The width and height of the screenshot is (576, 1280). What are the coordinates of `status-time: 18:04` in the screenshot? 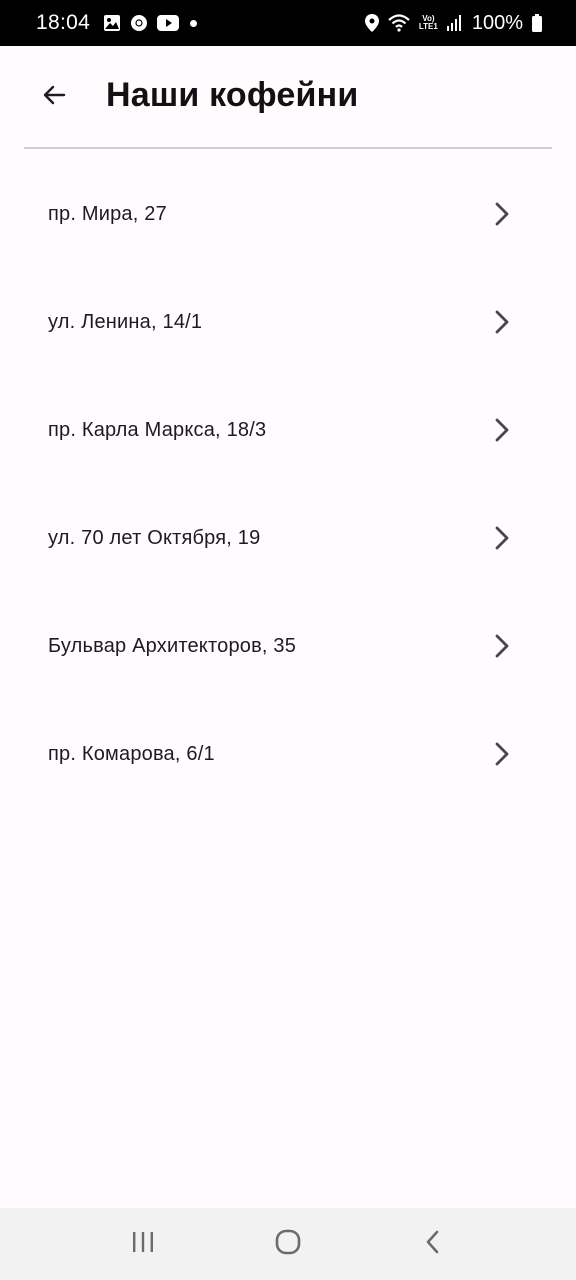 It's located at (63, 22).